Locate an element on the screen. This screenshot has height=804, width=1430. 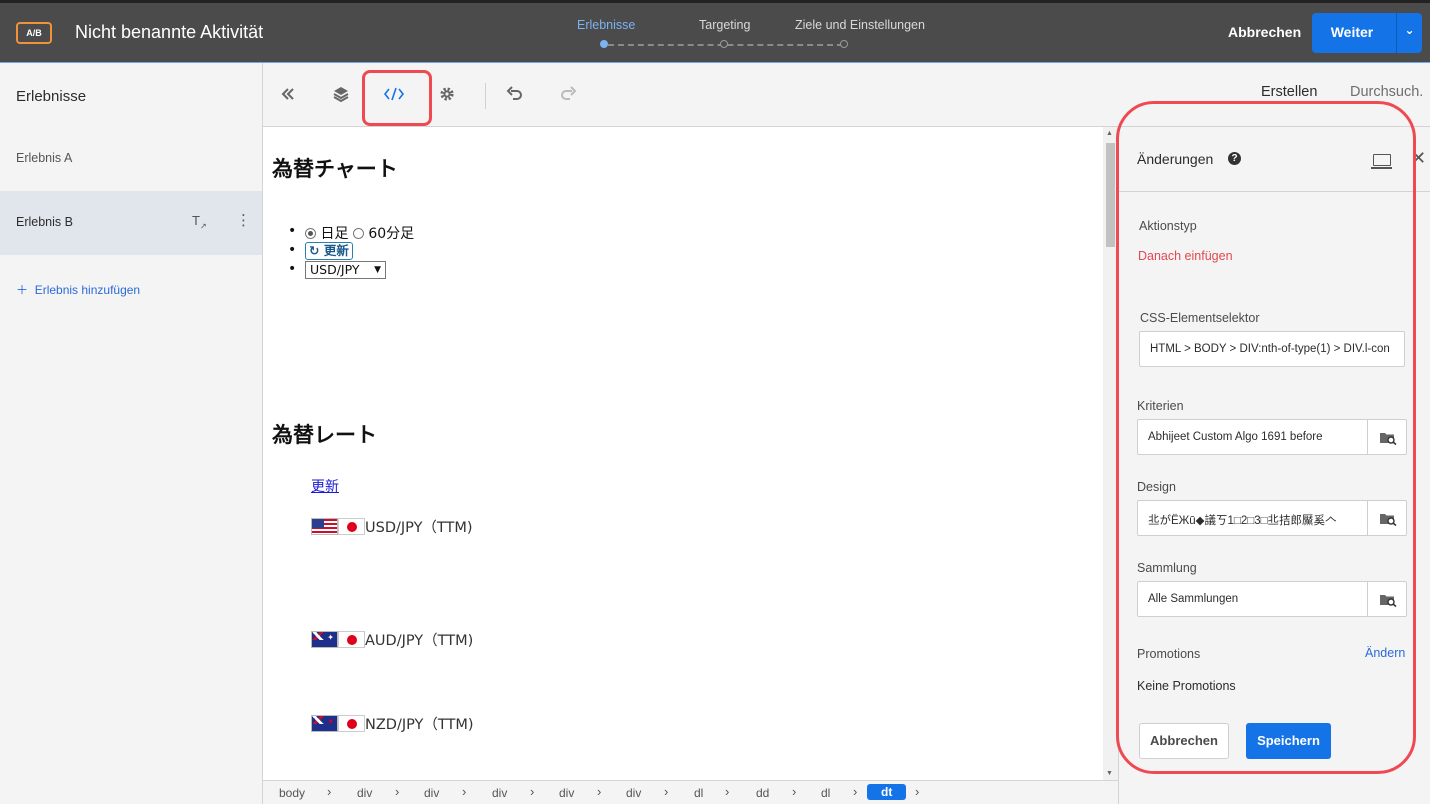
add-experience-link: ＋ Erlebnis hinzufügen is located at coordinates (78, 289).